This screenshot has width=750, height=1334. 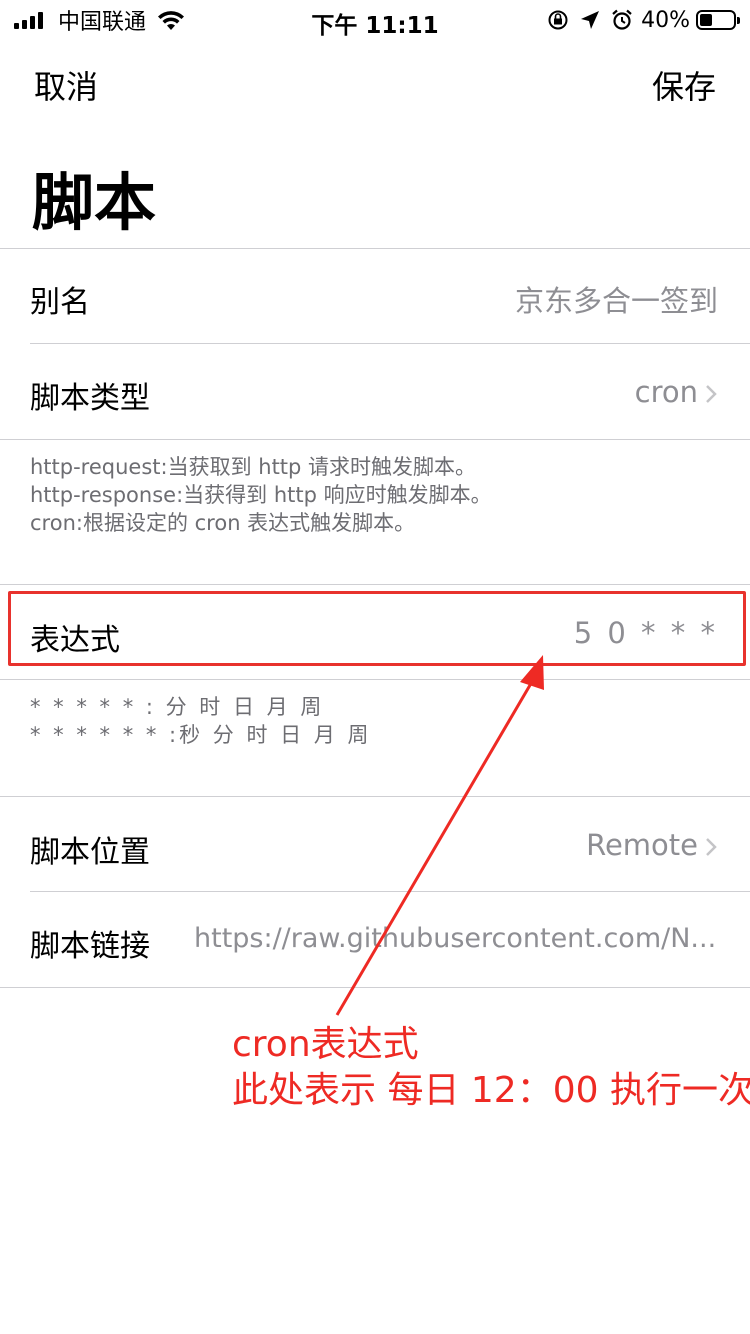 I want to click on annotation-text: cron表达式 此处表示 每日 12：00 执行一次, so click(x=491, y=1068).